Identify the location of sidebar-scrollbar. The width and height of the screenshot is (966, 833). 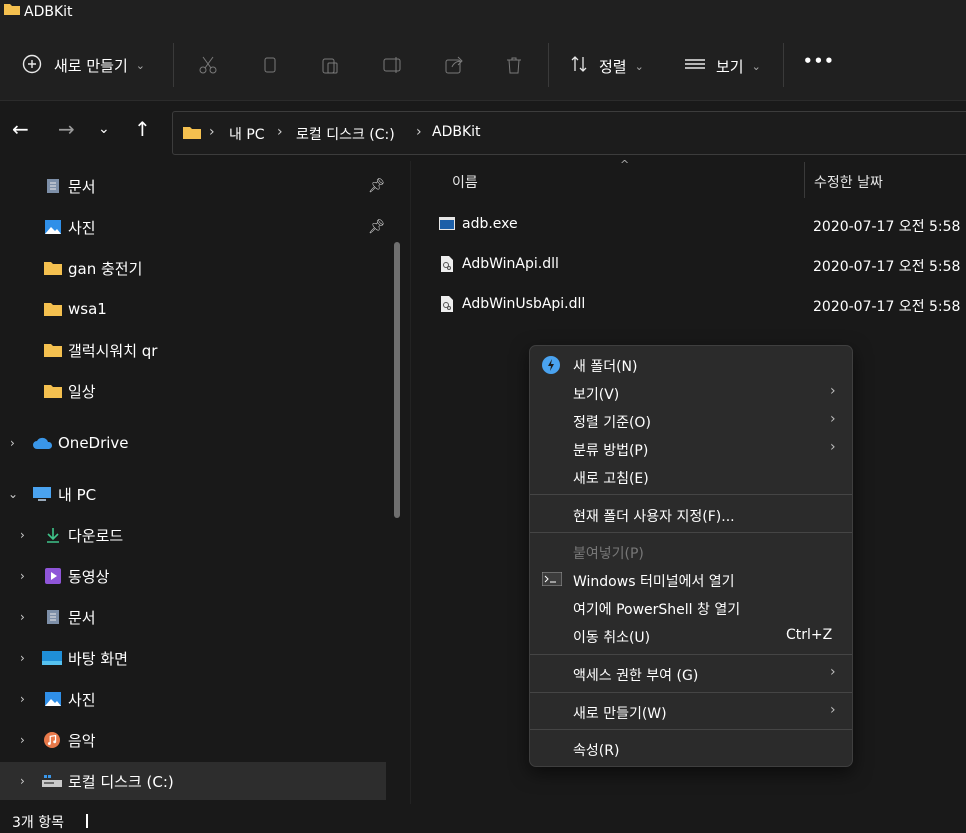
(397, 380).